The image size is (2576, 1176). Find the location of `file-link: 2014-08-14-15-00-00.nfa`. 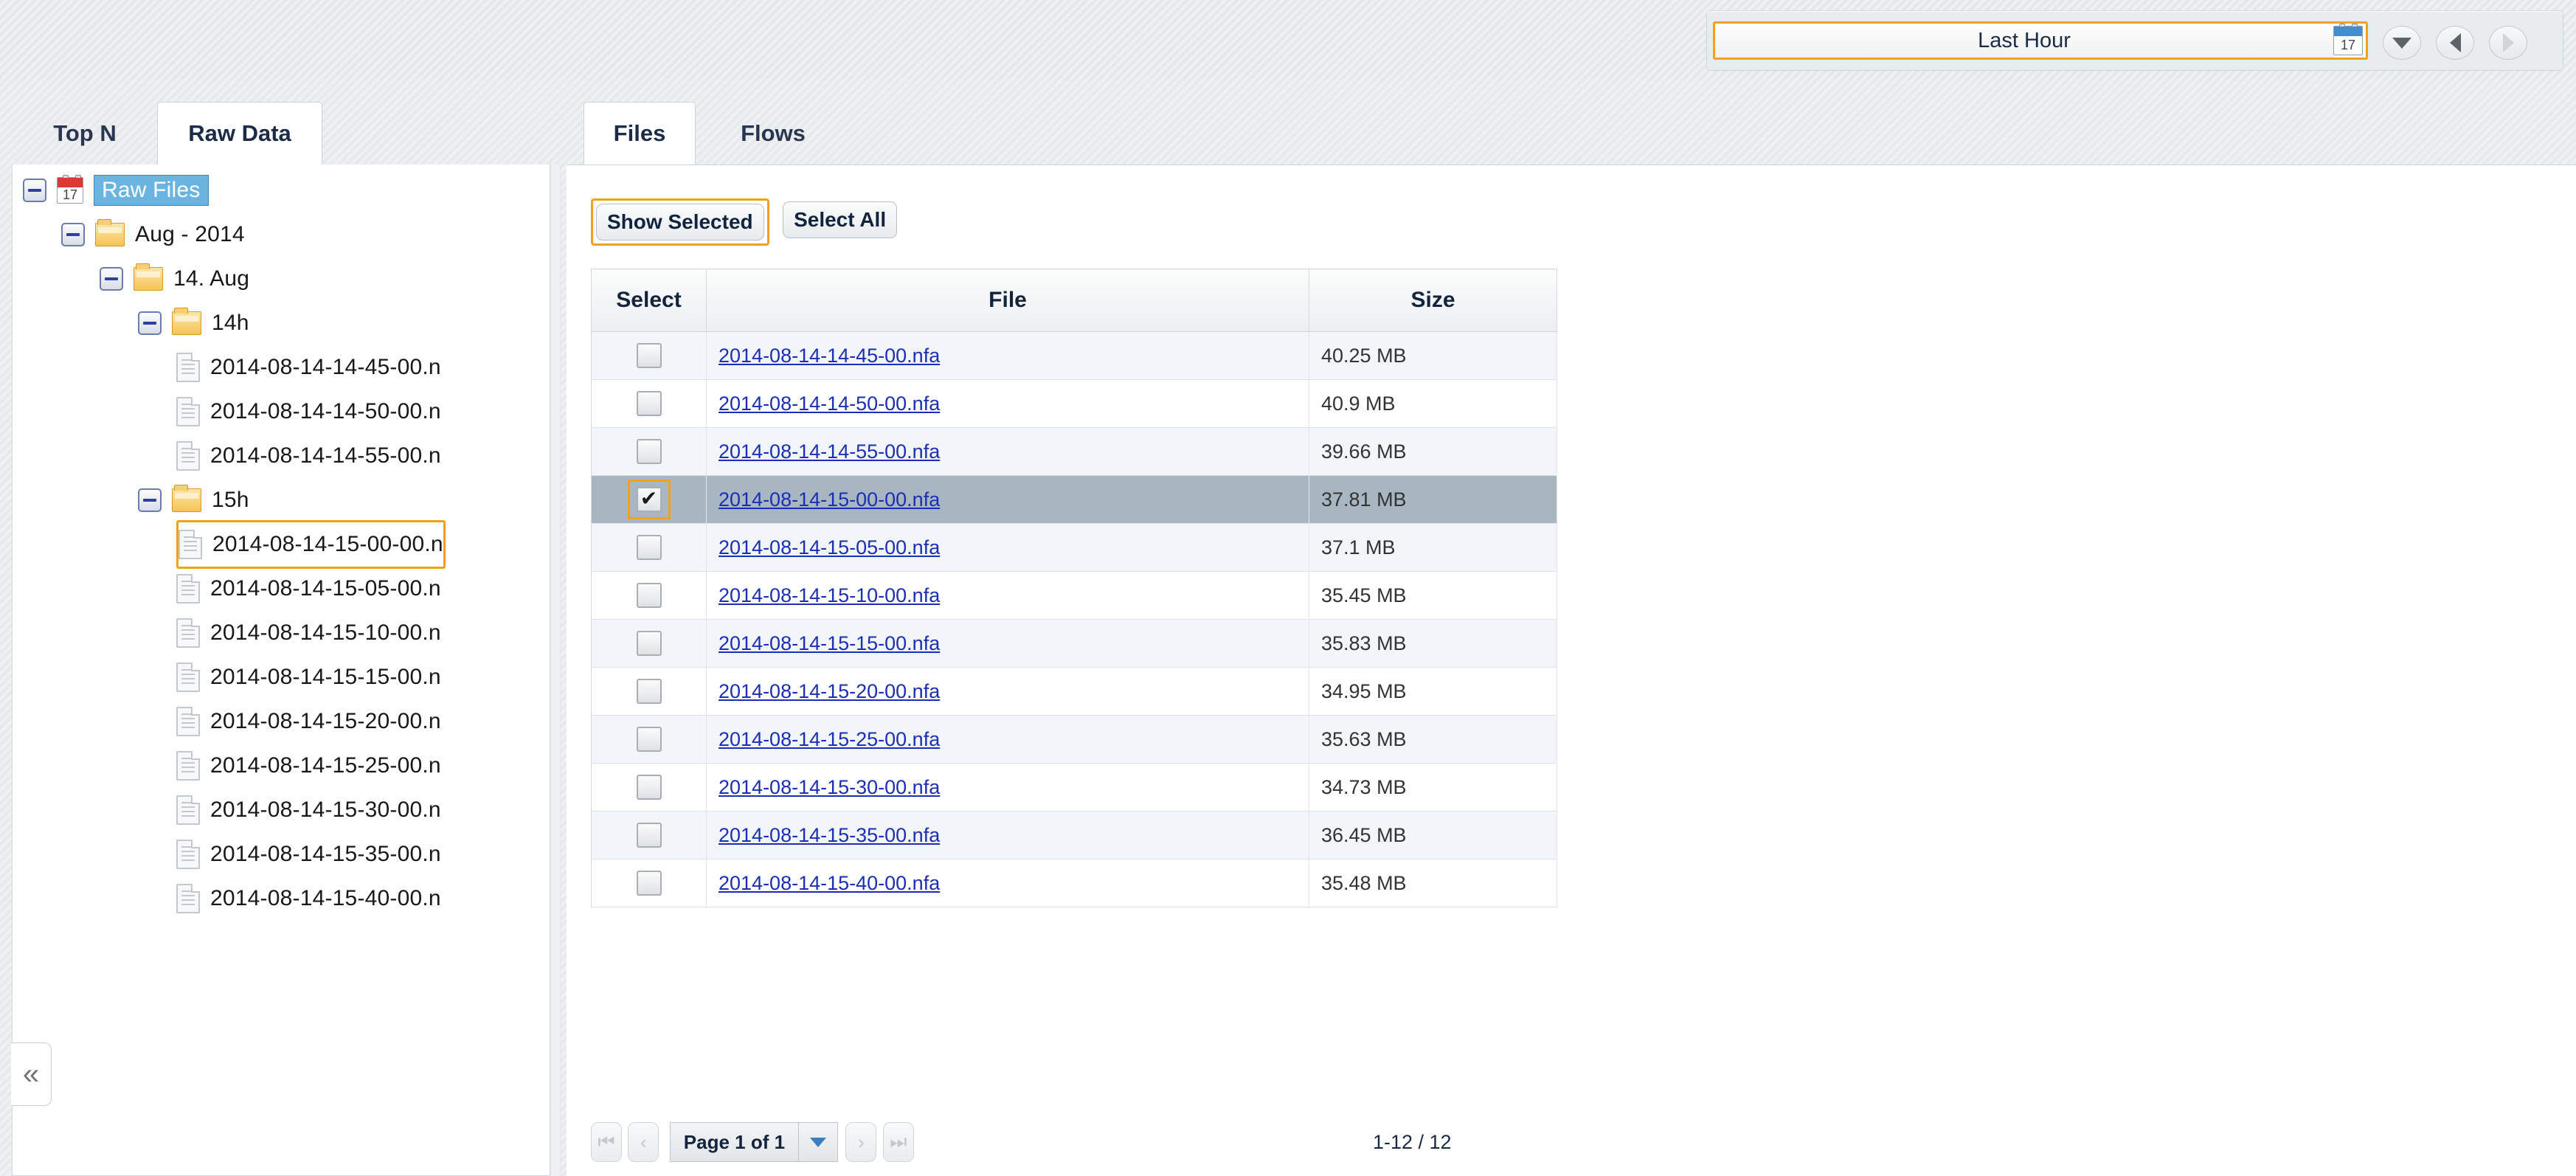

file-link: 2014-08-14-15-00-00.nfa is located at coordinates (830, 500).